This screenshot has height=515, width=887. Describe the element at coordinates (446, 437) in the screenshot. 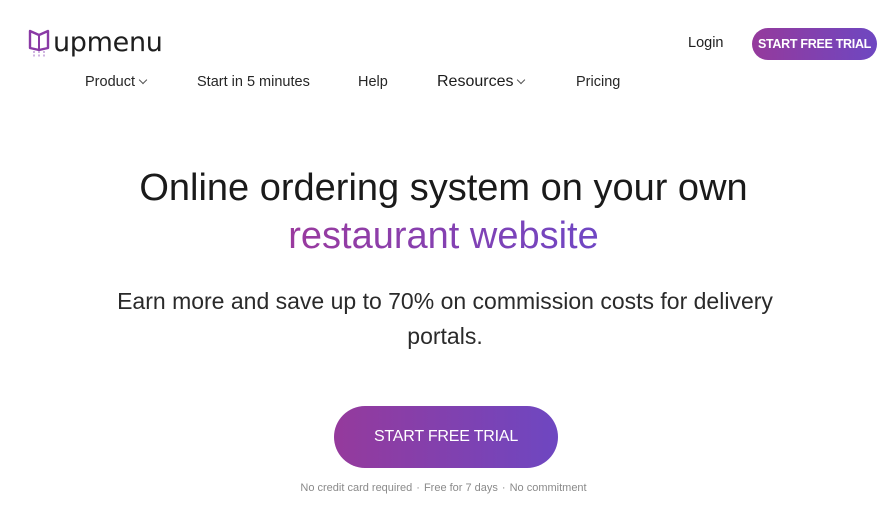

I see `hero-start-free-trial-button: START FREE TRIAL` at that location.